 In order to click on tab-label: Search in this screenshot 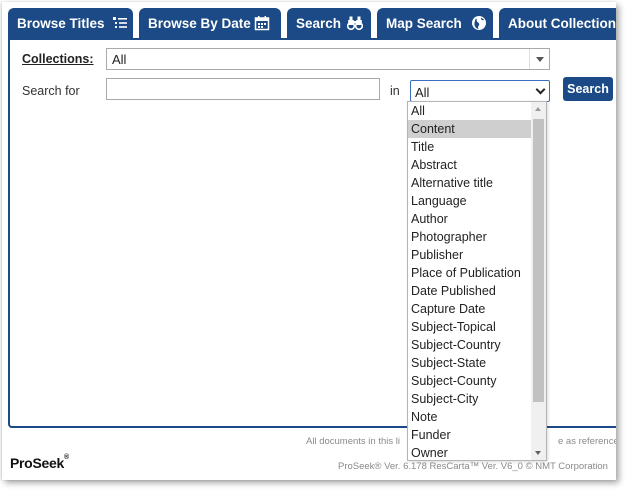, I will do `click(319, 23)`.